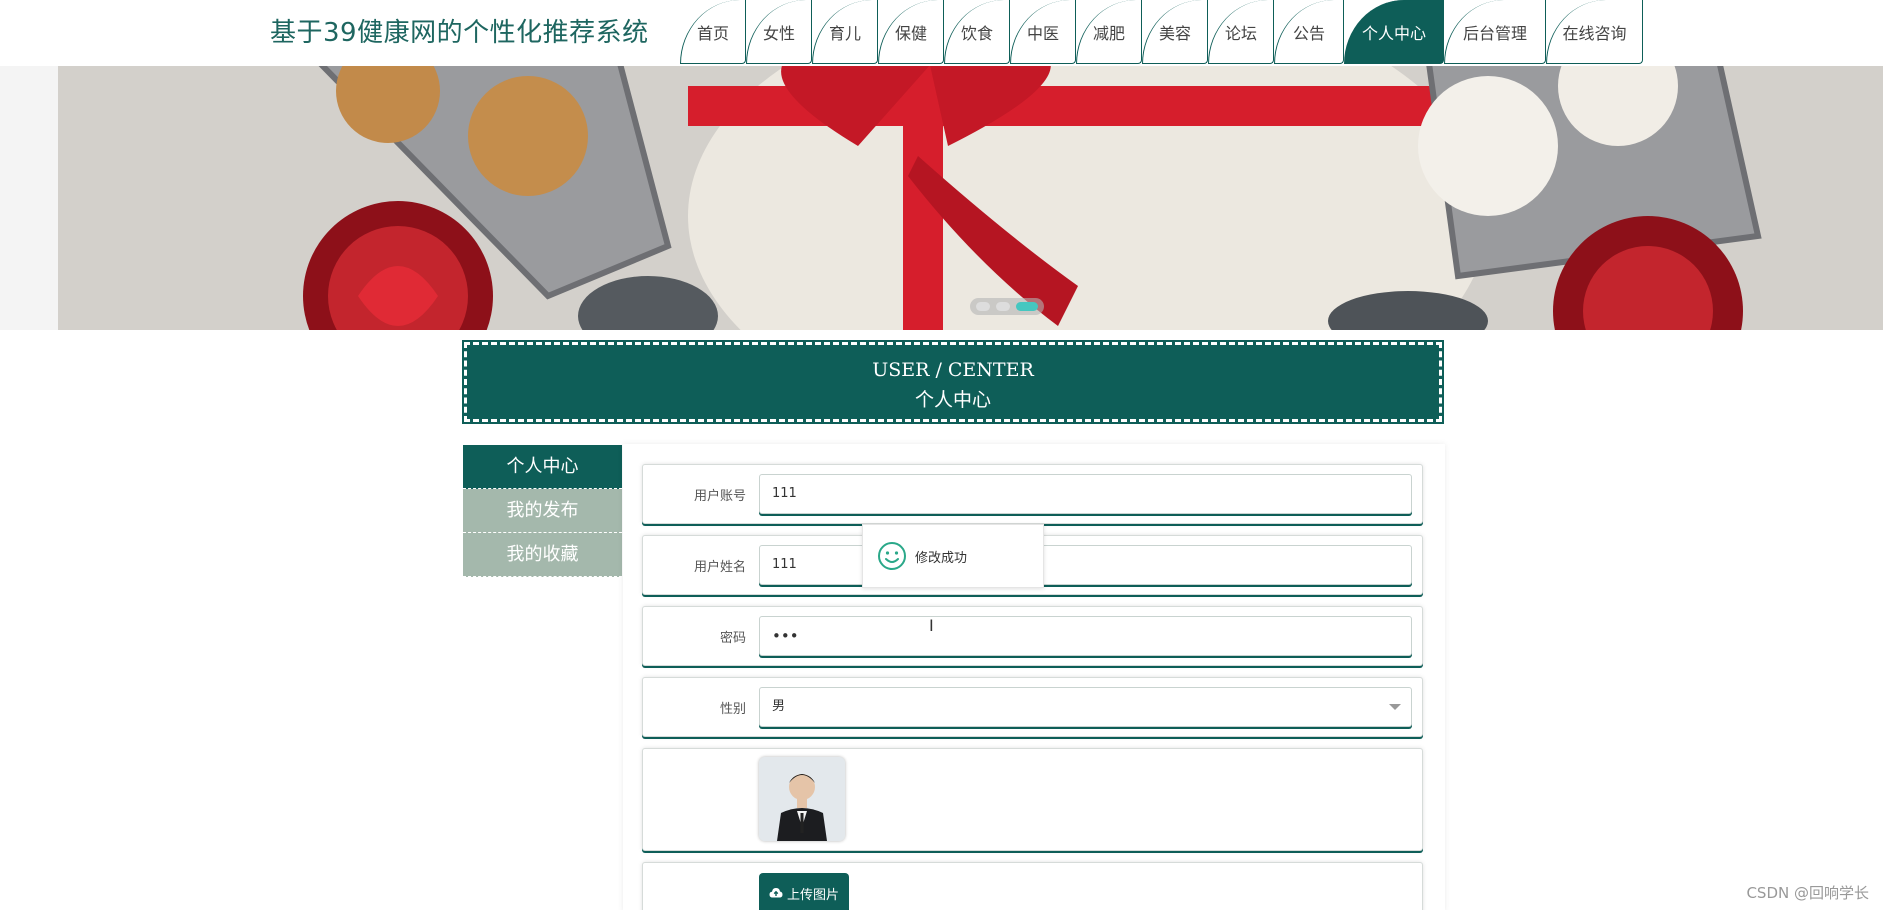 This screenshot has height=910, width=1883. I want to click on avatar-image, so click(802, 799).